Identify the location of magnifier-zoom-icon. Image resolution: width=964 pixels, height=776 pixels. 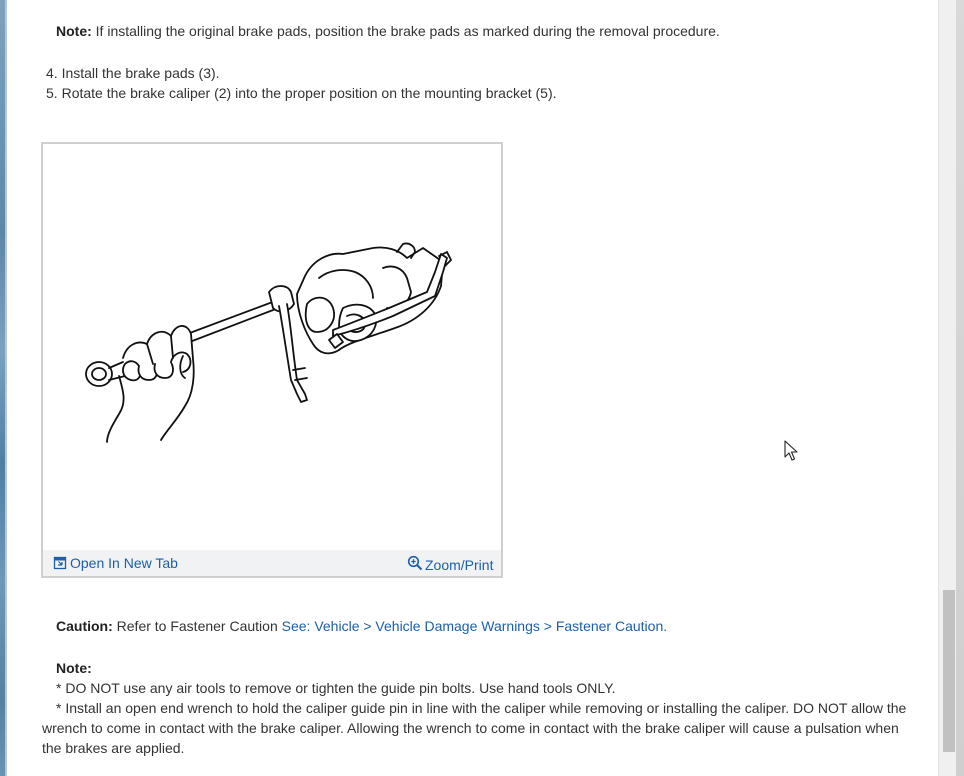
(415, 563).